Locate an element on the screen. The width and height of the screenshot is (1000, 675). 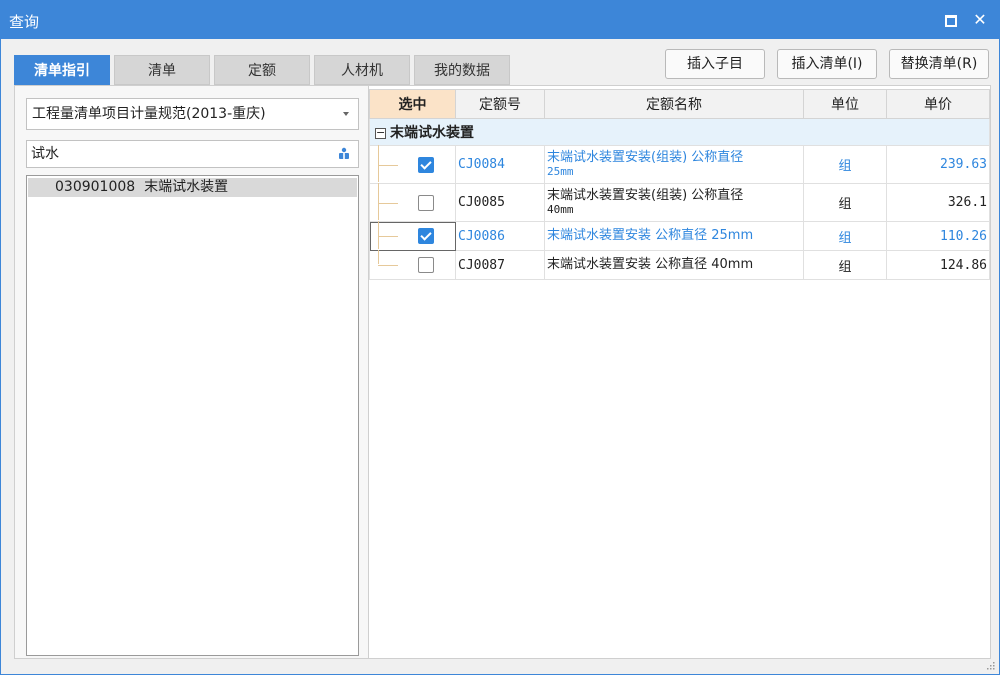
group-title: 末端试水装置 is located at coordinates (432, 133).